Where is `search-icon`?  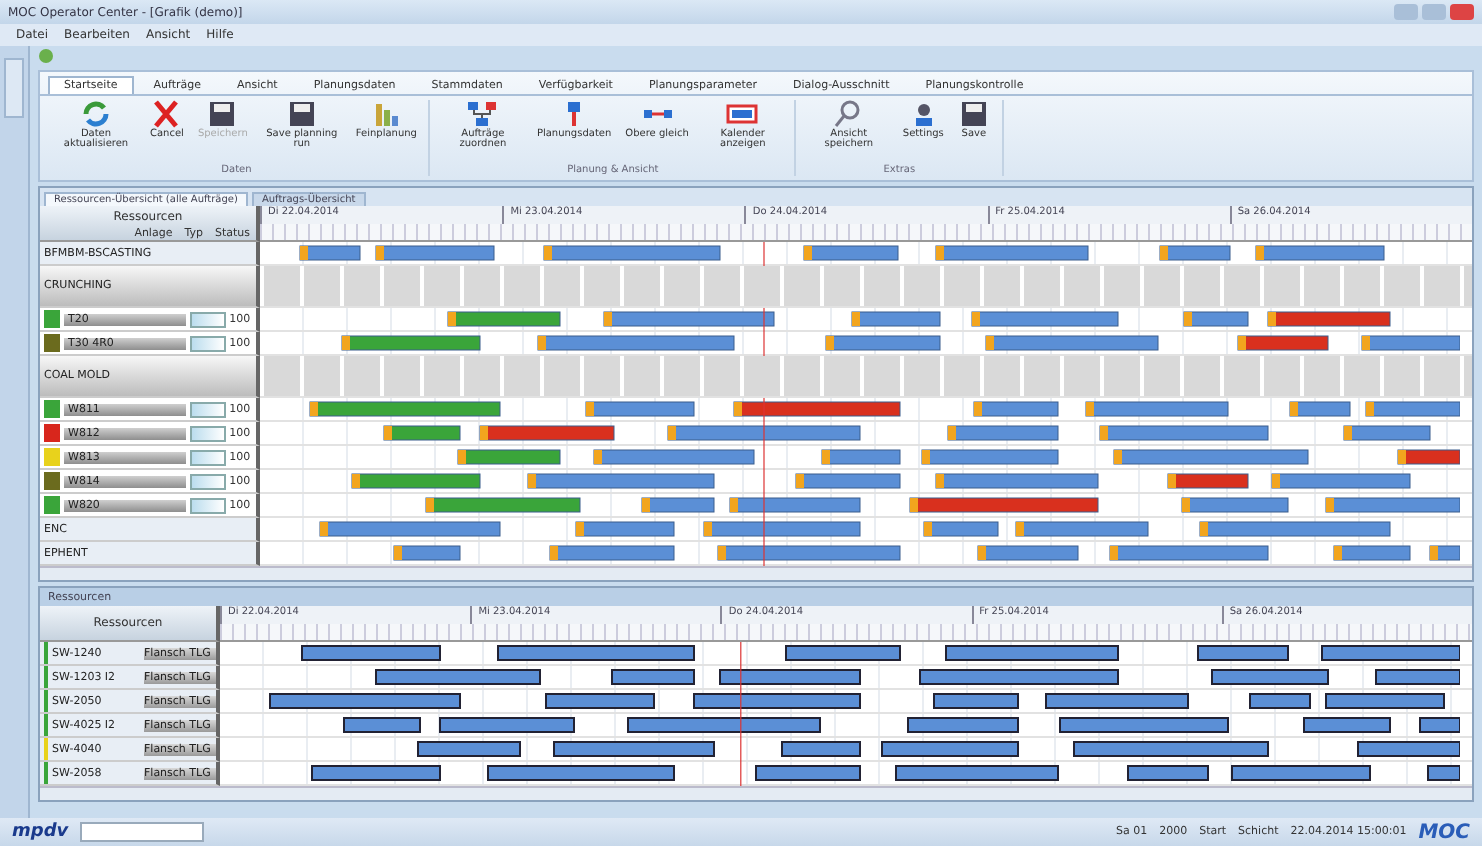 search-icon is located at coordinates (848, 114).